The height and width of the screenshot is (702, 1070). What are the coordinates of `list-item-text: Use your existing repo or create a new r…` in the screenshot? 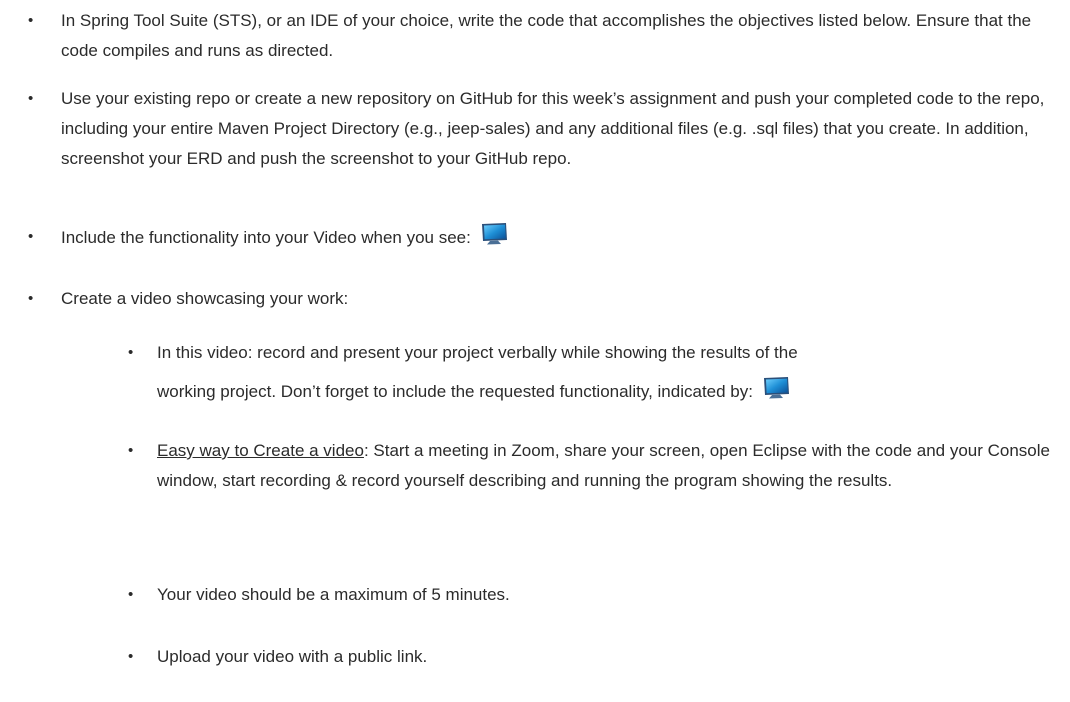 It's located at (553, 128).